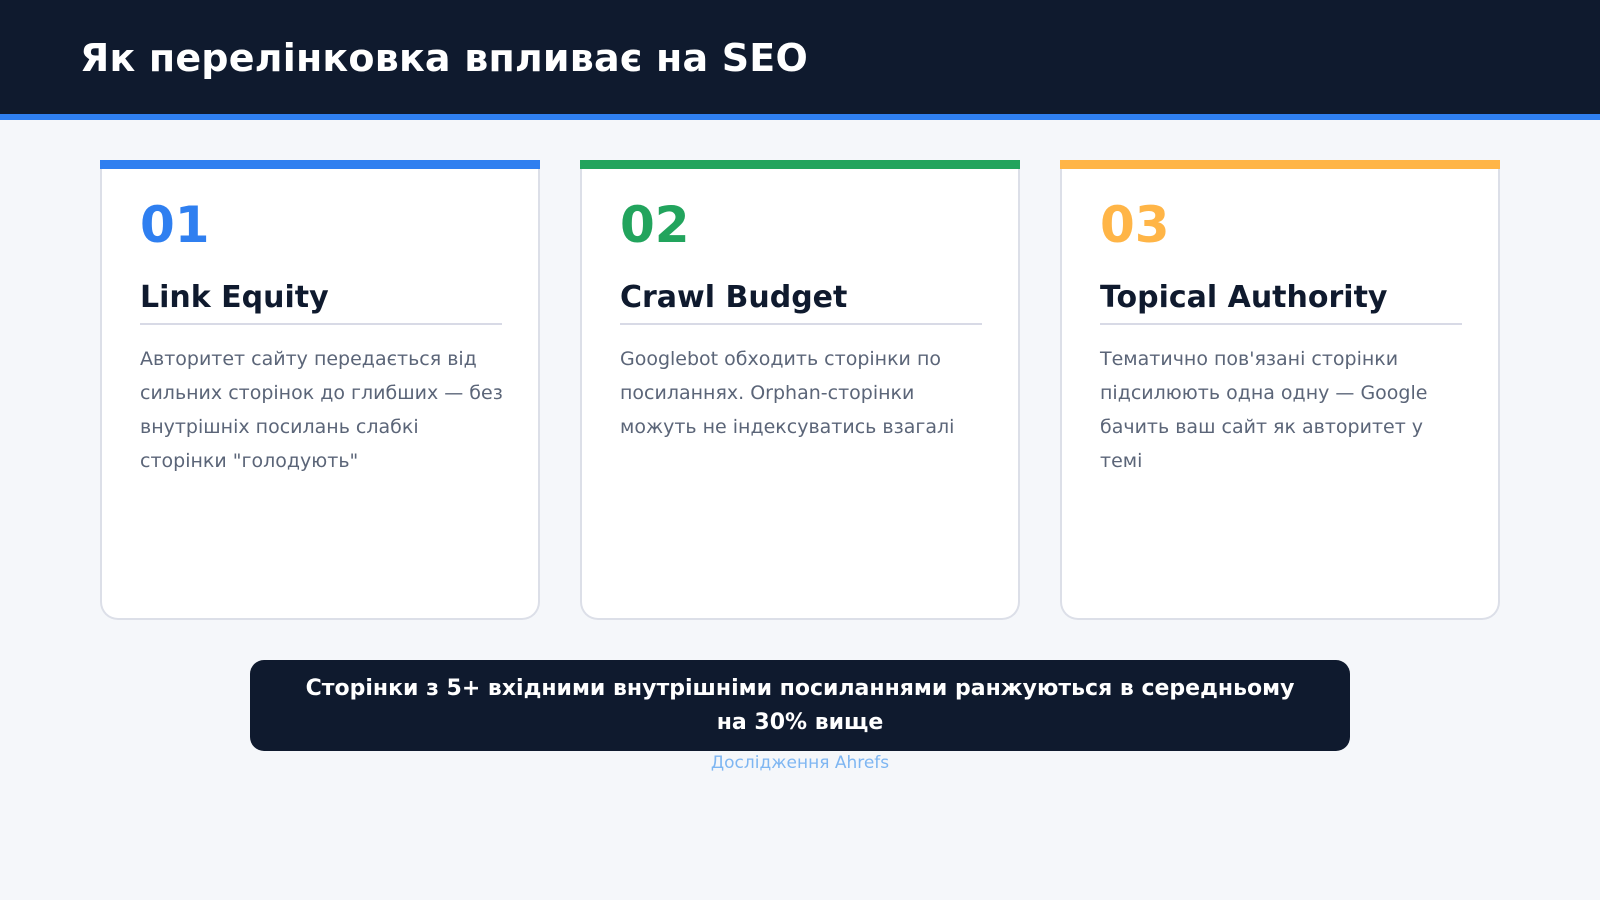 This screenshot has width=1600, height=900. What do you see at coordinates (1135, 225) in the screenshot?
I see `card-number: 03` at bounding box center [1135, 225].